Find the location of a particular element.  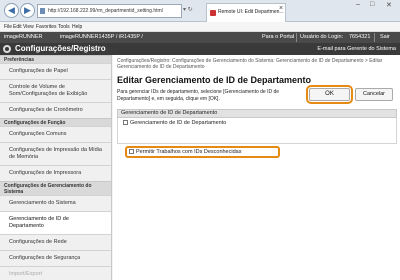

sidebar-item-system-management: Gerenciamento do Sistema is located at coordinates (55, 203).